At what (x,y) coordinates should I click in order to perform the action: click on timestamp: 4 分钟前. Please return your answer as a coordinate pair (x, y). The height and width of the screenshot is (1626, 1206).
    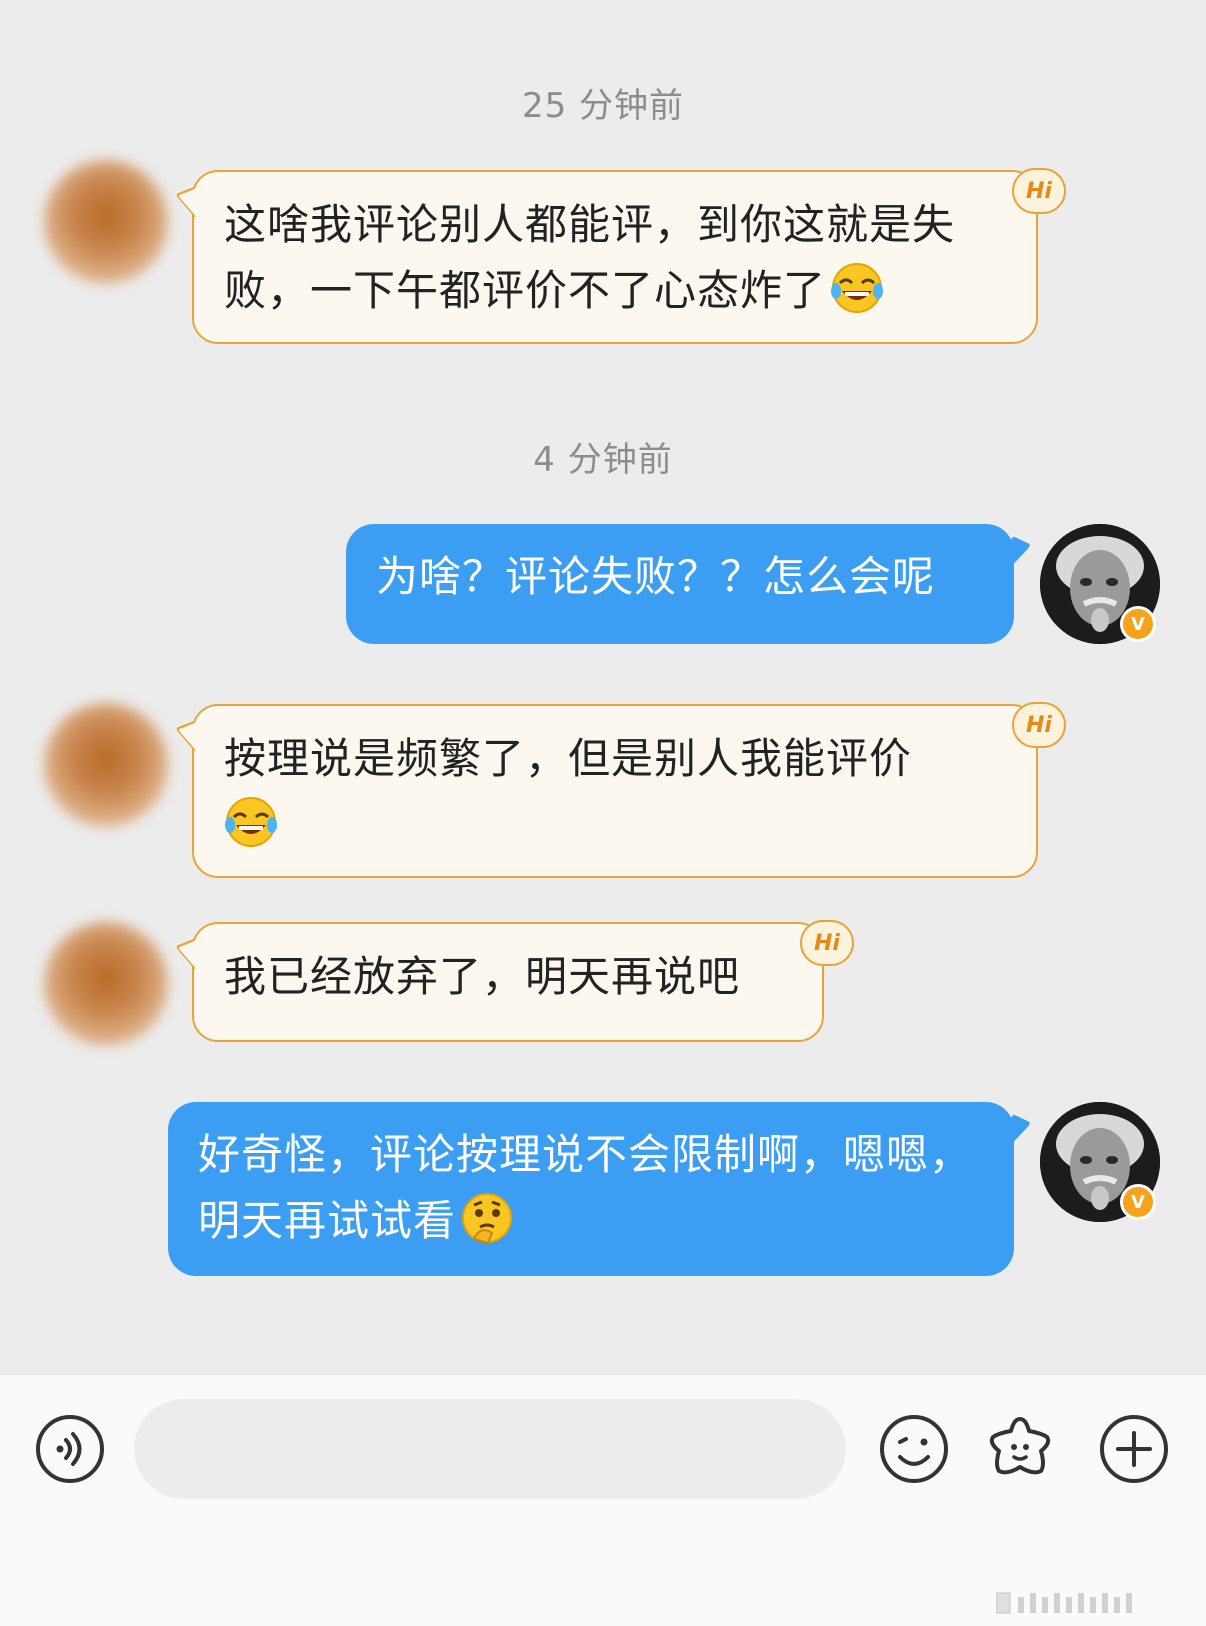
    Looking at the image, I should click on (603, 460).